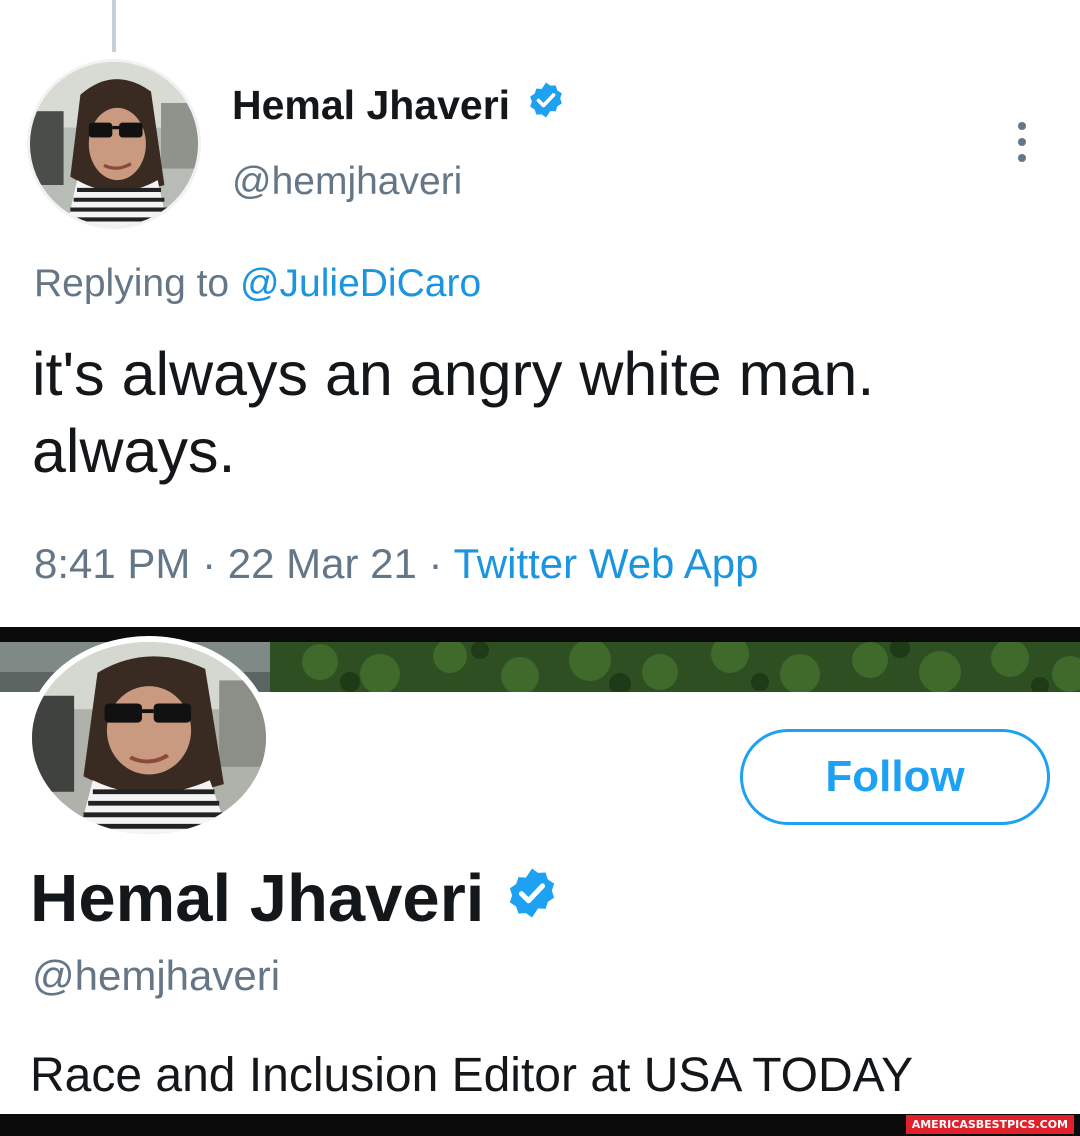 The height and width of the screenshot is (1136, 1080). Describe the element at coordinates (360, 283) in the screenshot. I see `replying-to-mention: @JulieDiCaro` at that location.